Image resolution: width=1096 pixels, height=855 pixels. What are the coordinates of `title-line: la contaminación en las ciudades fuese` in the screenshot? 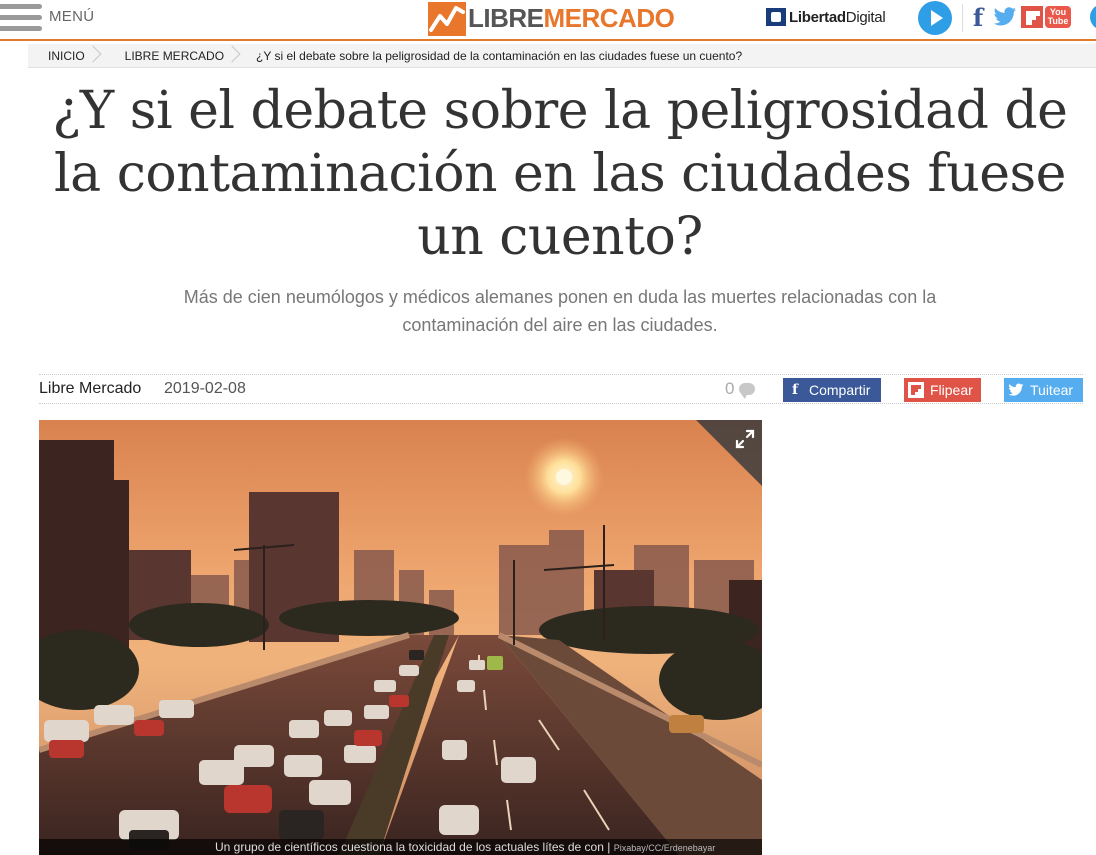 It's located at (560, 174).